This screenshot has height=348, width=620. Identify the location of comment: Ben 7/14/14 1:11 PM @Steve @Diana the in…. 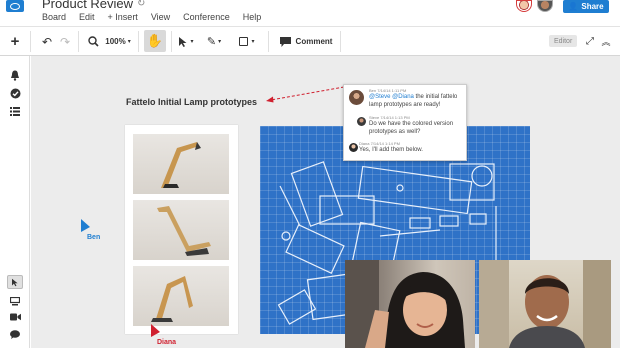
(407, 100).